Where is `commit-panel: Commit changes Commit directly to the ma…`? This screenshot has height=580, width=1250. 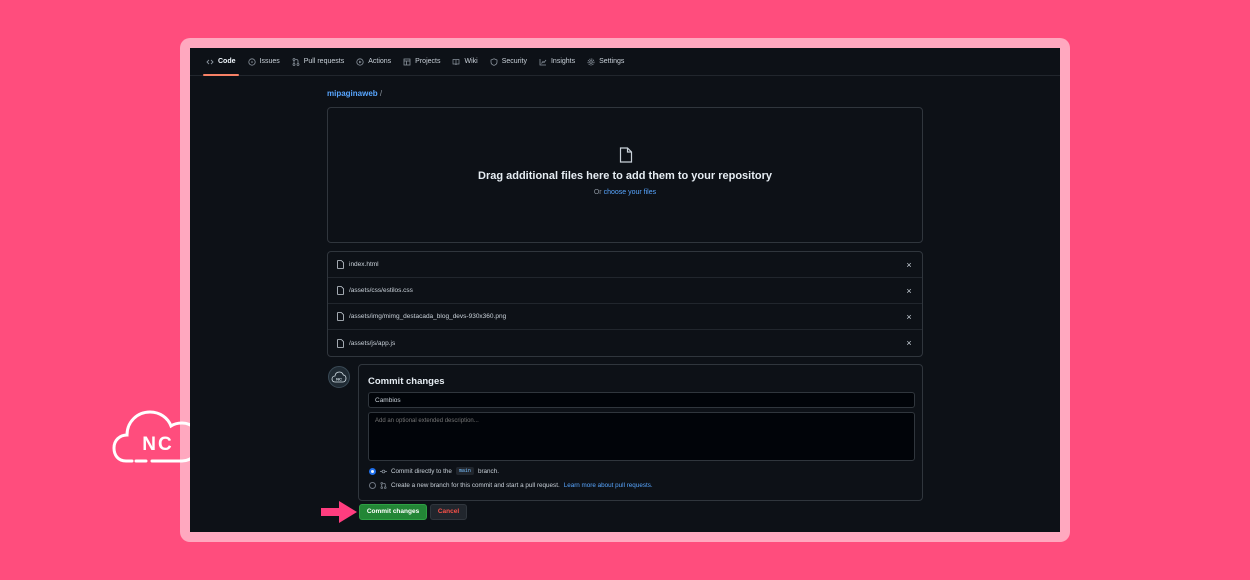
commit-panel: Commit changes Commit directly to the ma… is located at coordinates (640, 432).